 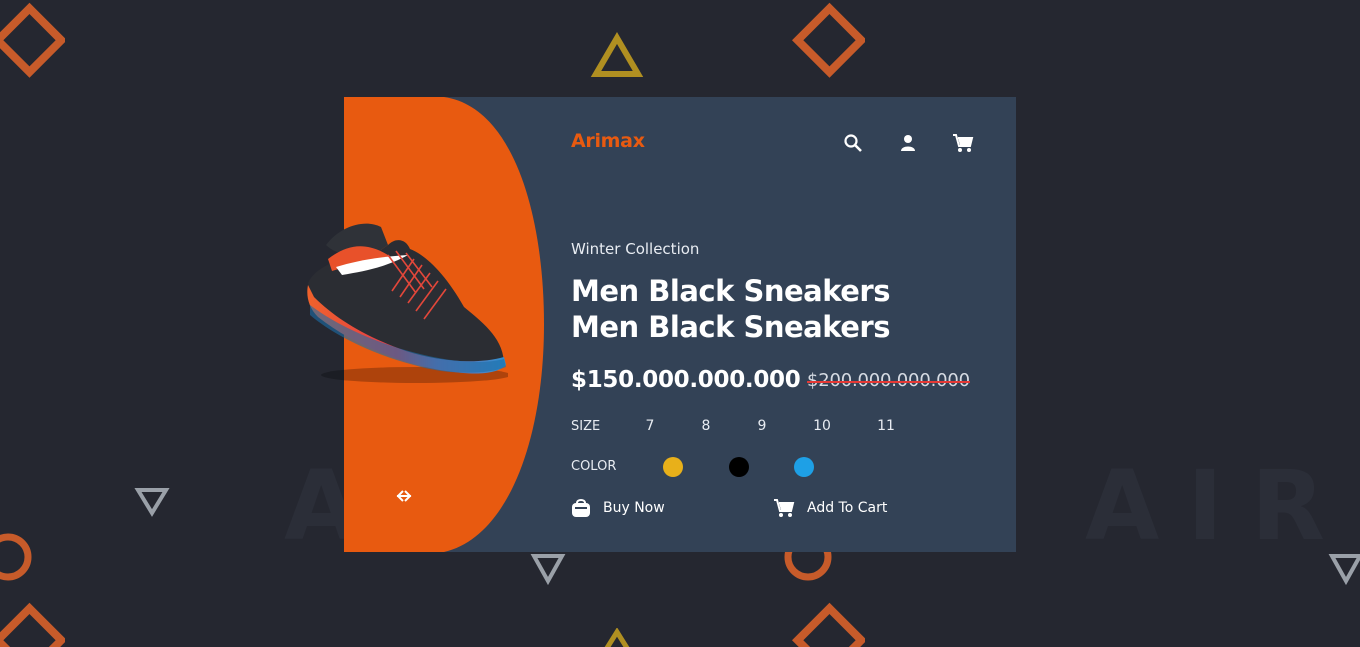 I want to click on color-label: COLOR, so click(x=594, y=466).